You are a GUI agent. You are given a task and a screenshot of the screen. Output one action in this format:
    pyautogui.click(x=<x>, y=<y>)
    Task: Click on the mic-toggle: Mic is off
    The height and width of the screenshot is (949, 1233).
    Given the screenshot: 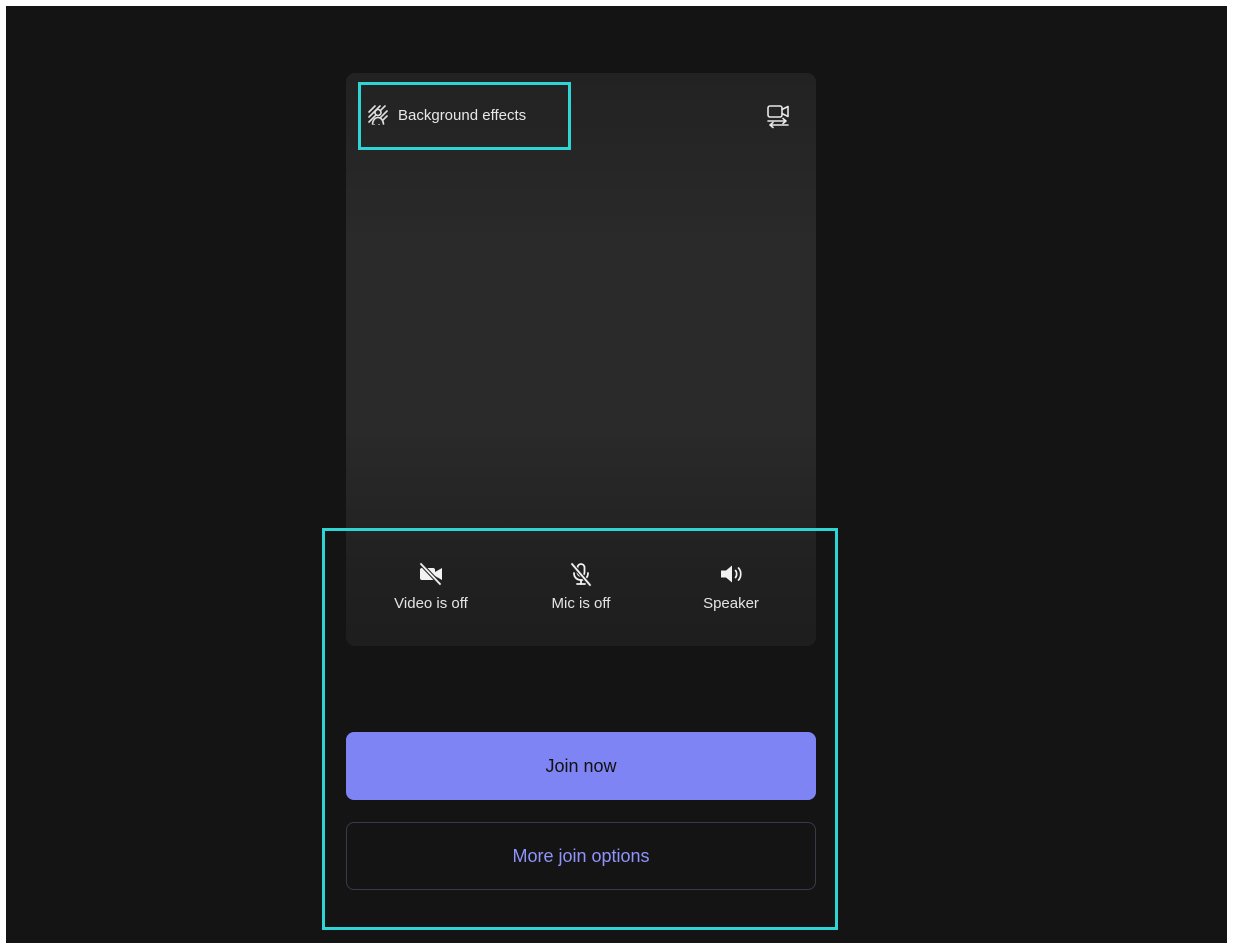 What is the action you would take?
    pyautogui.click(x=581, y=586)
    